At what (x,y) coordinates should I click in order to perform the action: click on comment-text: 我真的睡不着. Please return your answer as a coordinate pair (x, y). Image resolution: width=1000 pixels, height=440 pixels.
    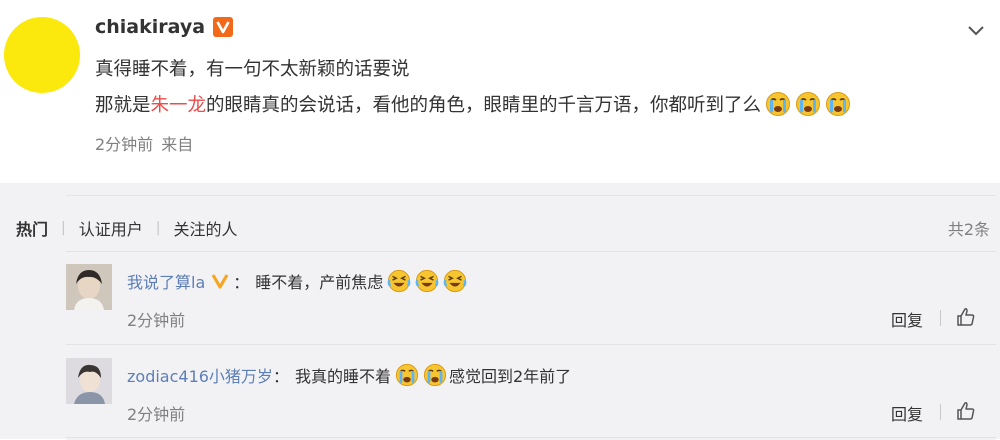
    Looking at the image, I should click on (342, 376).